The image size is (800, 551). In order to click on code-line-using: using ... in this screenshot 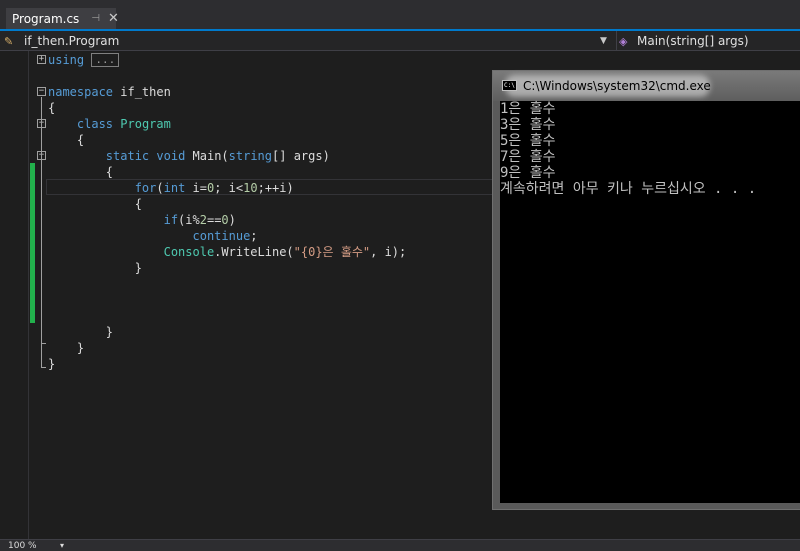, I will do `click(84, 60)`.